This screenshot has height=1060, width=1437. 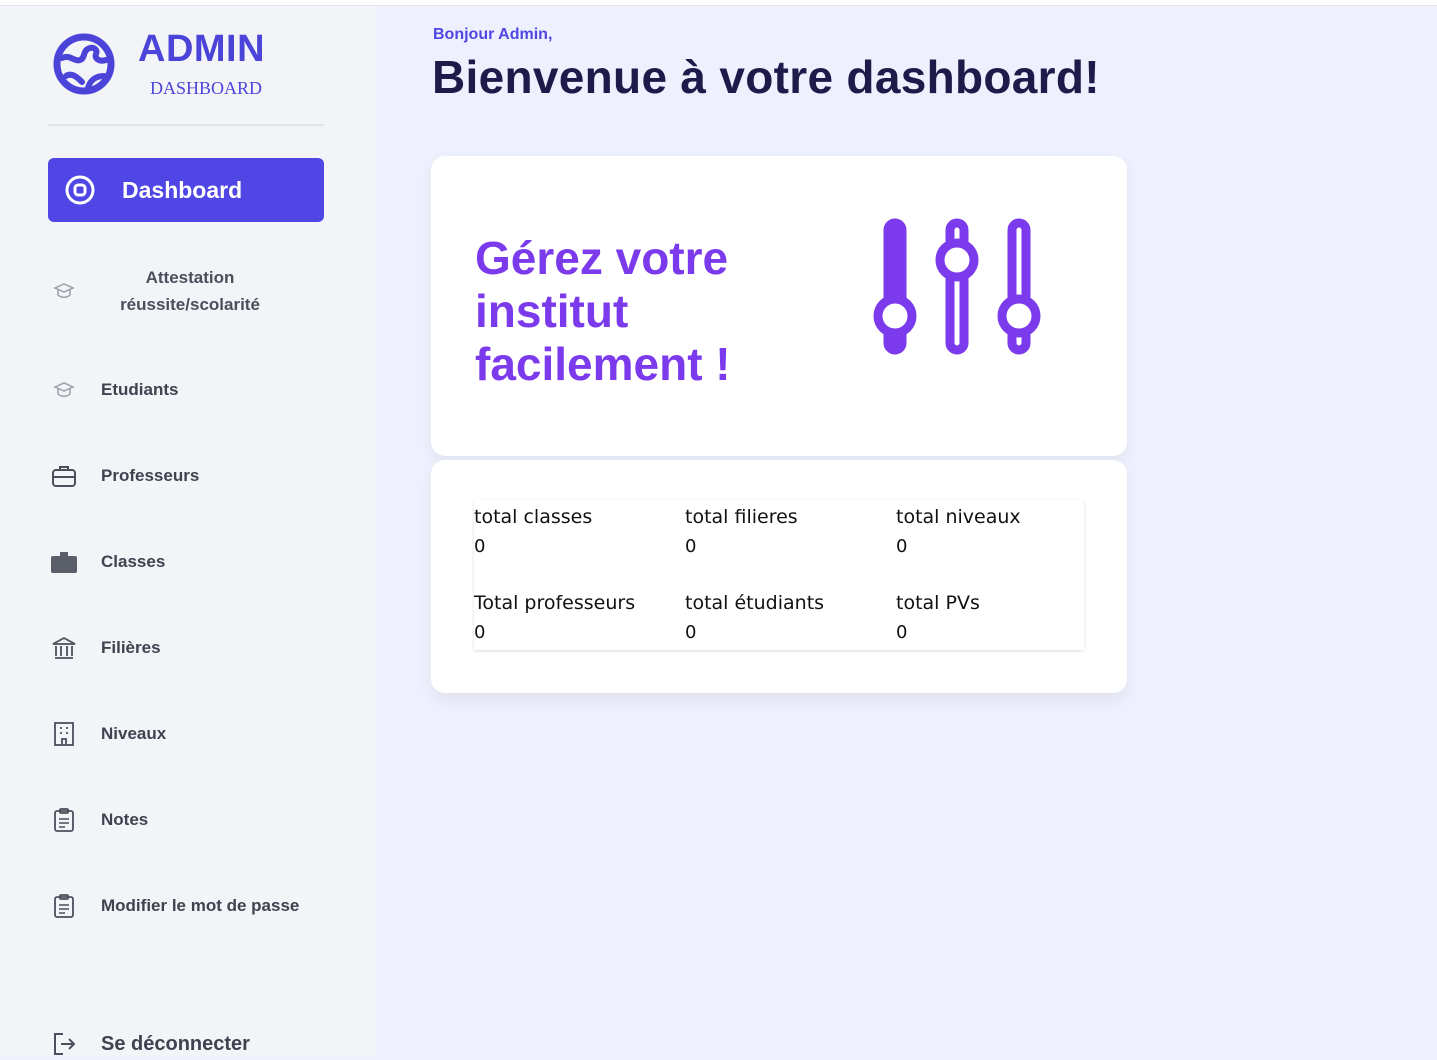 I want to click on sidebar-item-label: Se déconnecter, so click(x=175, y=1043).